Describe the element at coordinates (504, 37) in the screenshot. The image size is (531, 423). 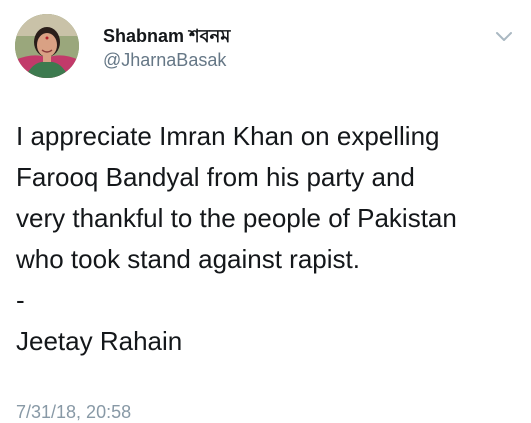
I see `chevron-down-icon` at that location.